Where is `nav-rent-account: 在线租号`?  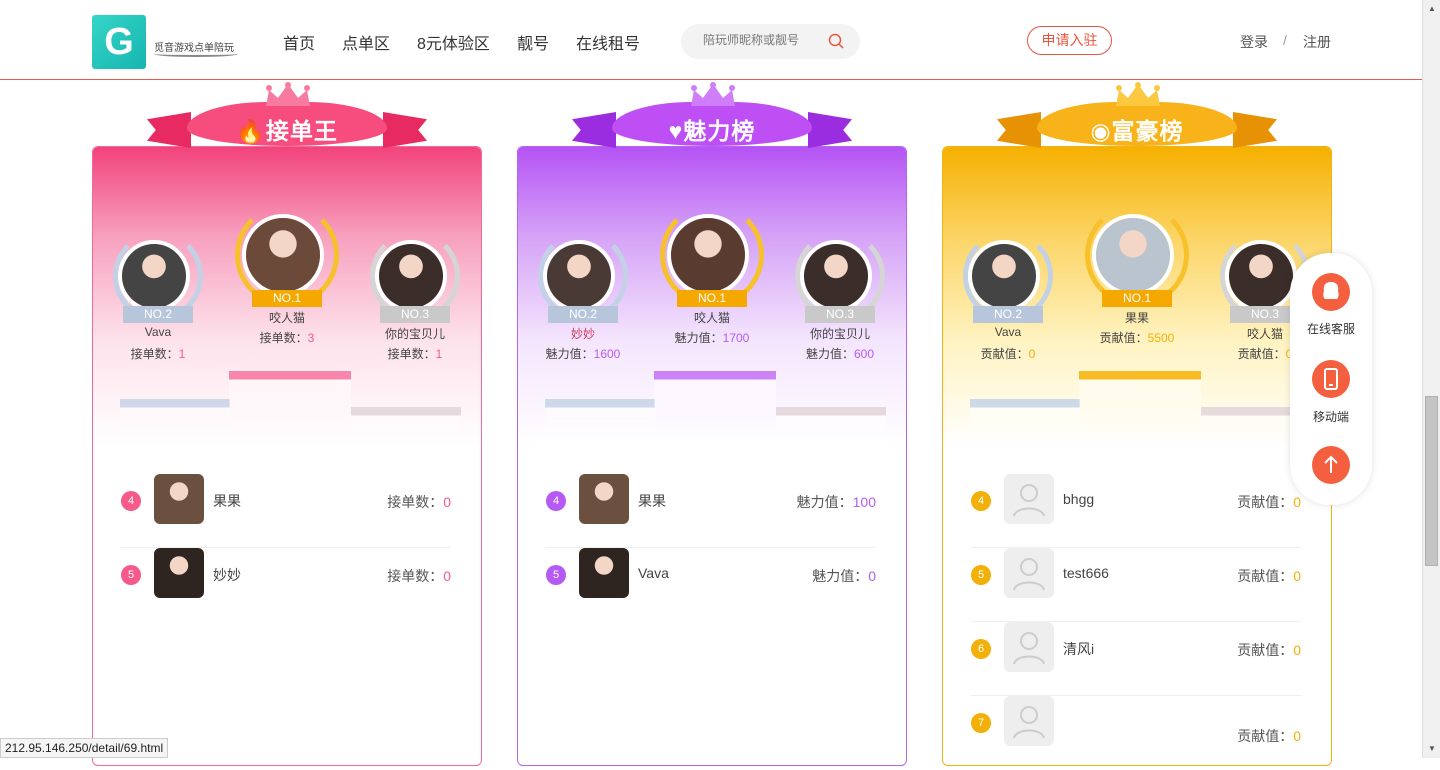 nav-rent-account: 在线租号 is located at coordinates (608, 42).